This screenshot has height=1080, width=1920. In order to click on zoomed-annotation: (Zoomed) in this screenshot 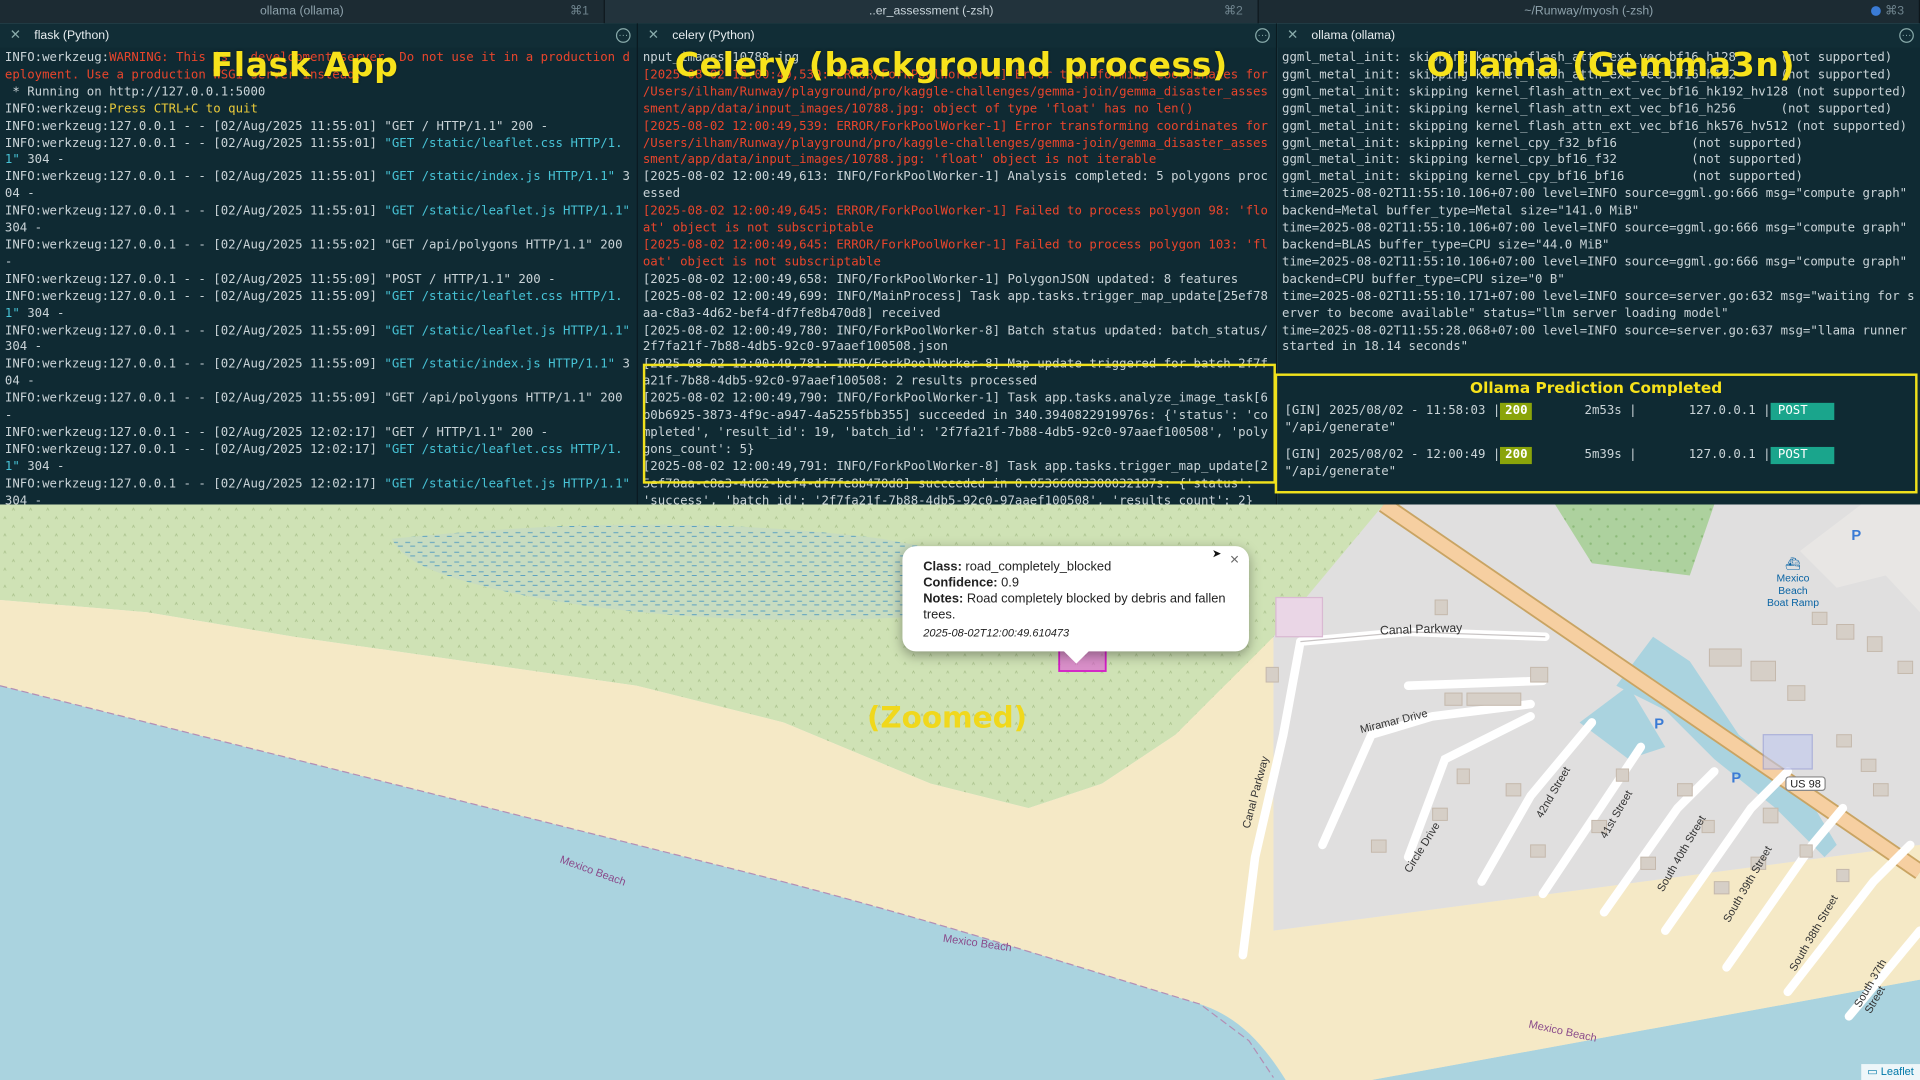, I will do `click(947, 717)`.